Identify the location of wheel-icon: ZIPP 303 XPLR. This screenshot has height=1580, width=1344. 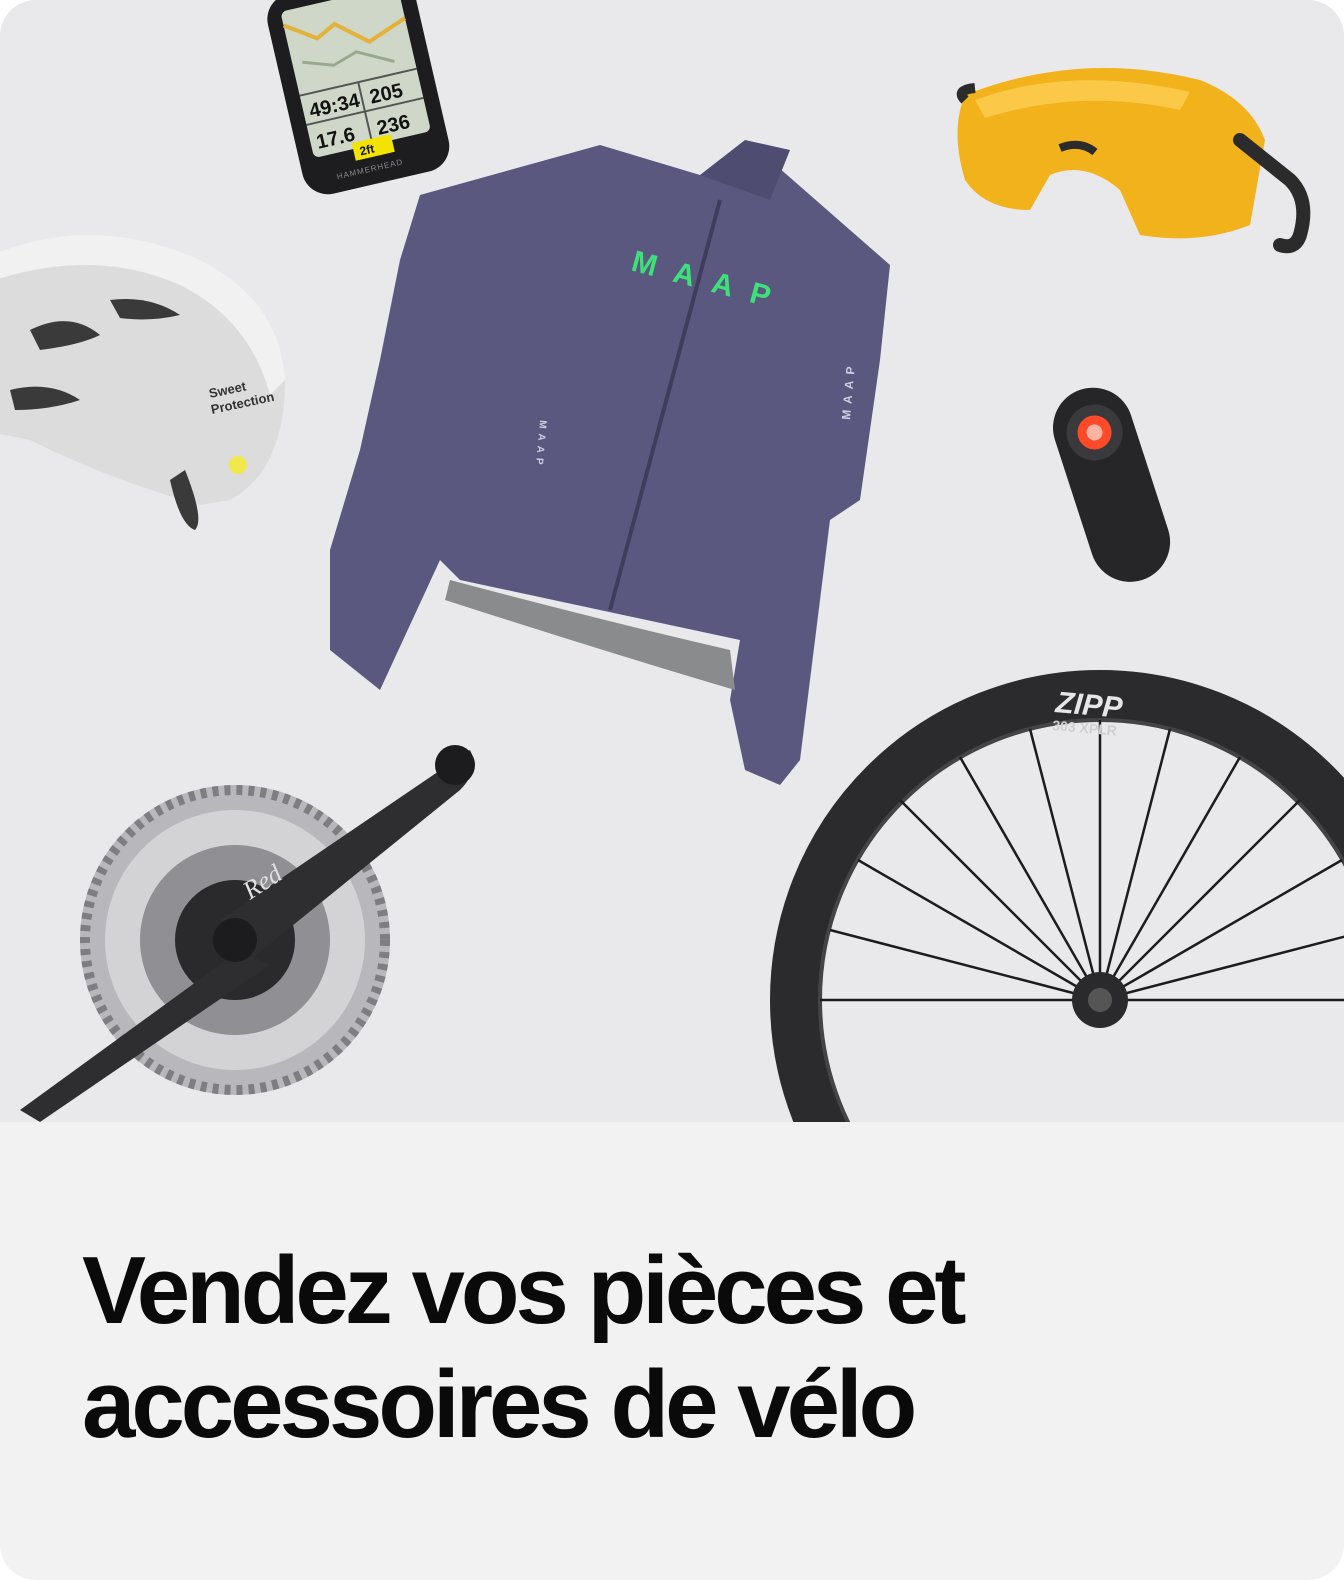
(1057, 896).